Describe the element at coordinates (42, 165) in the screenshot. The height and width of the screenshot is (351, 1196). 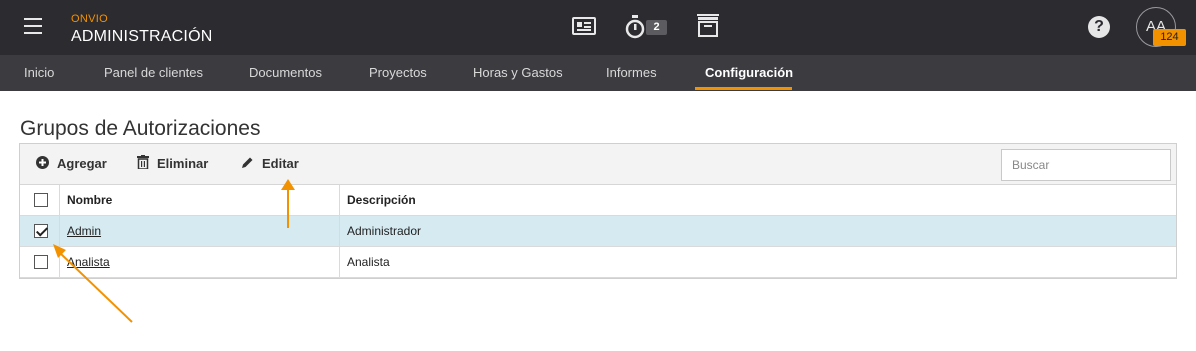
I see `plus-circle-icon` at that location.